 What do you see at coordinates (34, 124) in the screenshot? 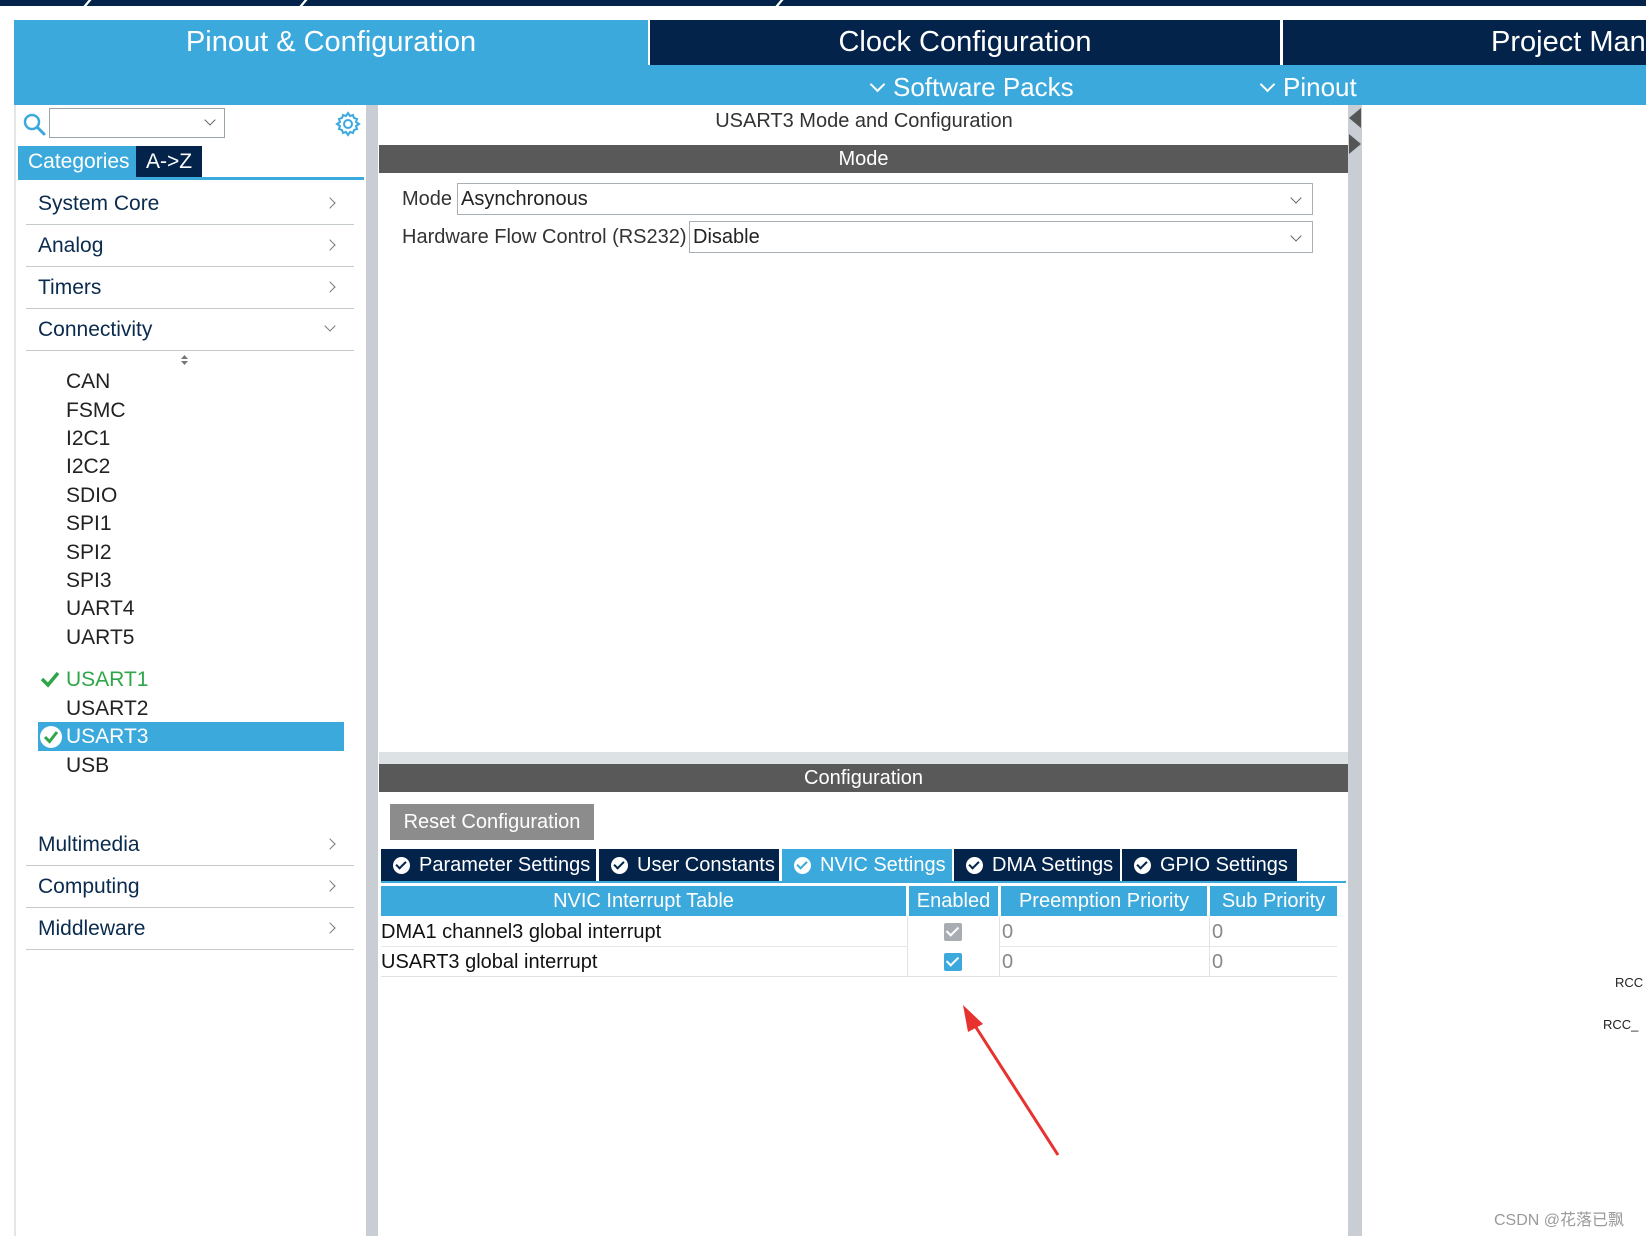
I see `search-icon` at bounding box center [34, 124].